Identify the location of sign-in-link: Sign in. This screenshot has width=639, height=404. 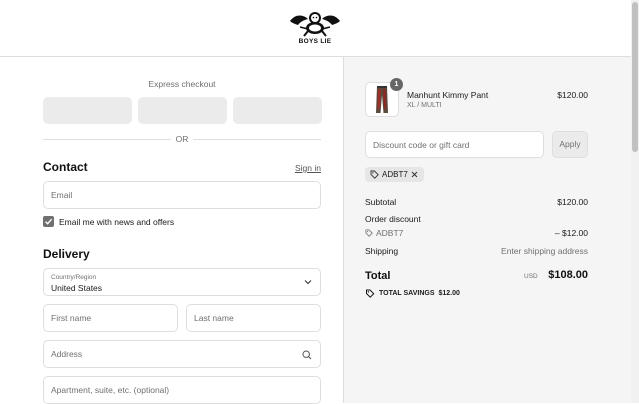
(300, 168).